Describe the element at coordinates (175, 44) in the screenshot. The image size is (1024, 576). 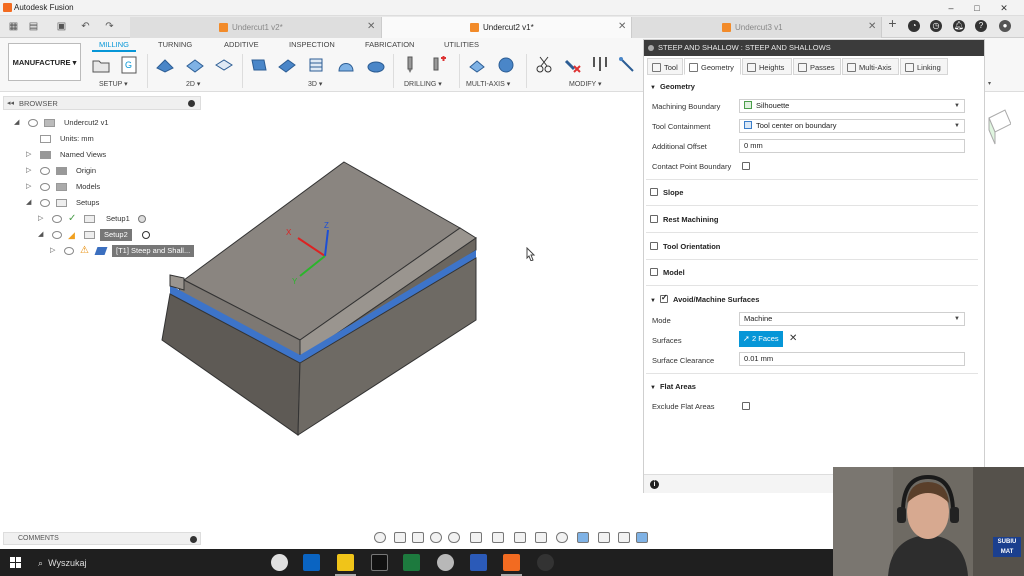
I see `tab-turning: TURNING` at that location.